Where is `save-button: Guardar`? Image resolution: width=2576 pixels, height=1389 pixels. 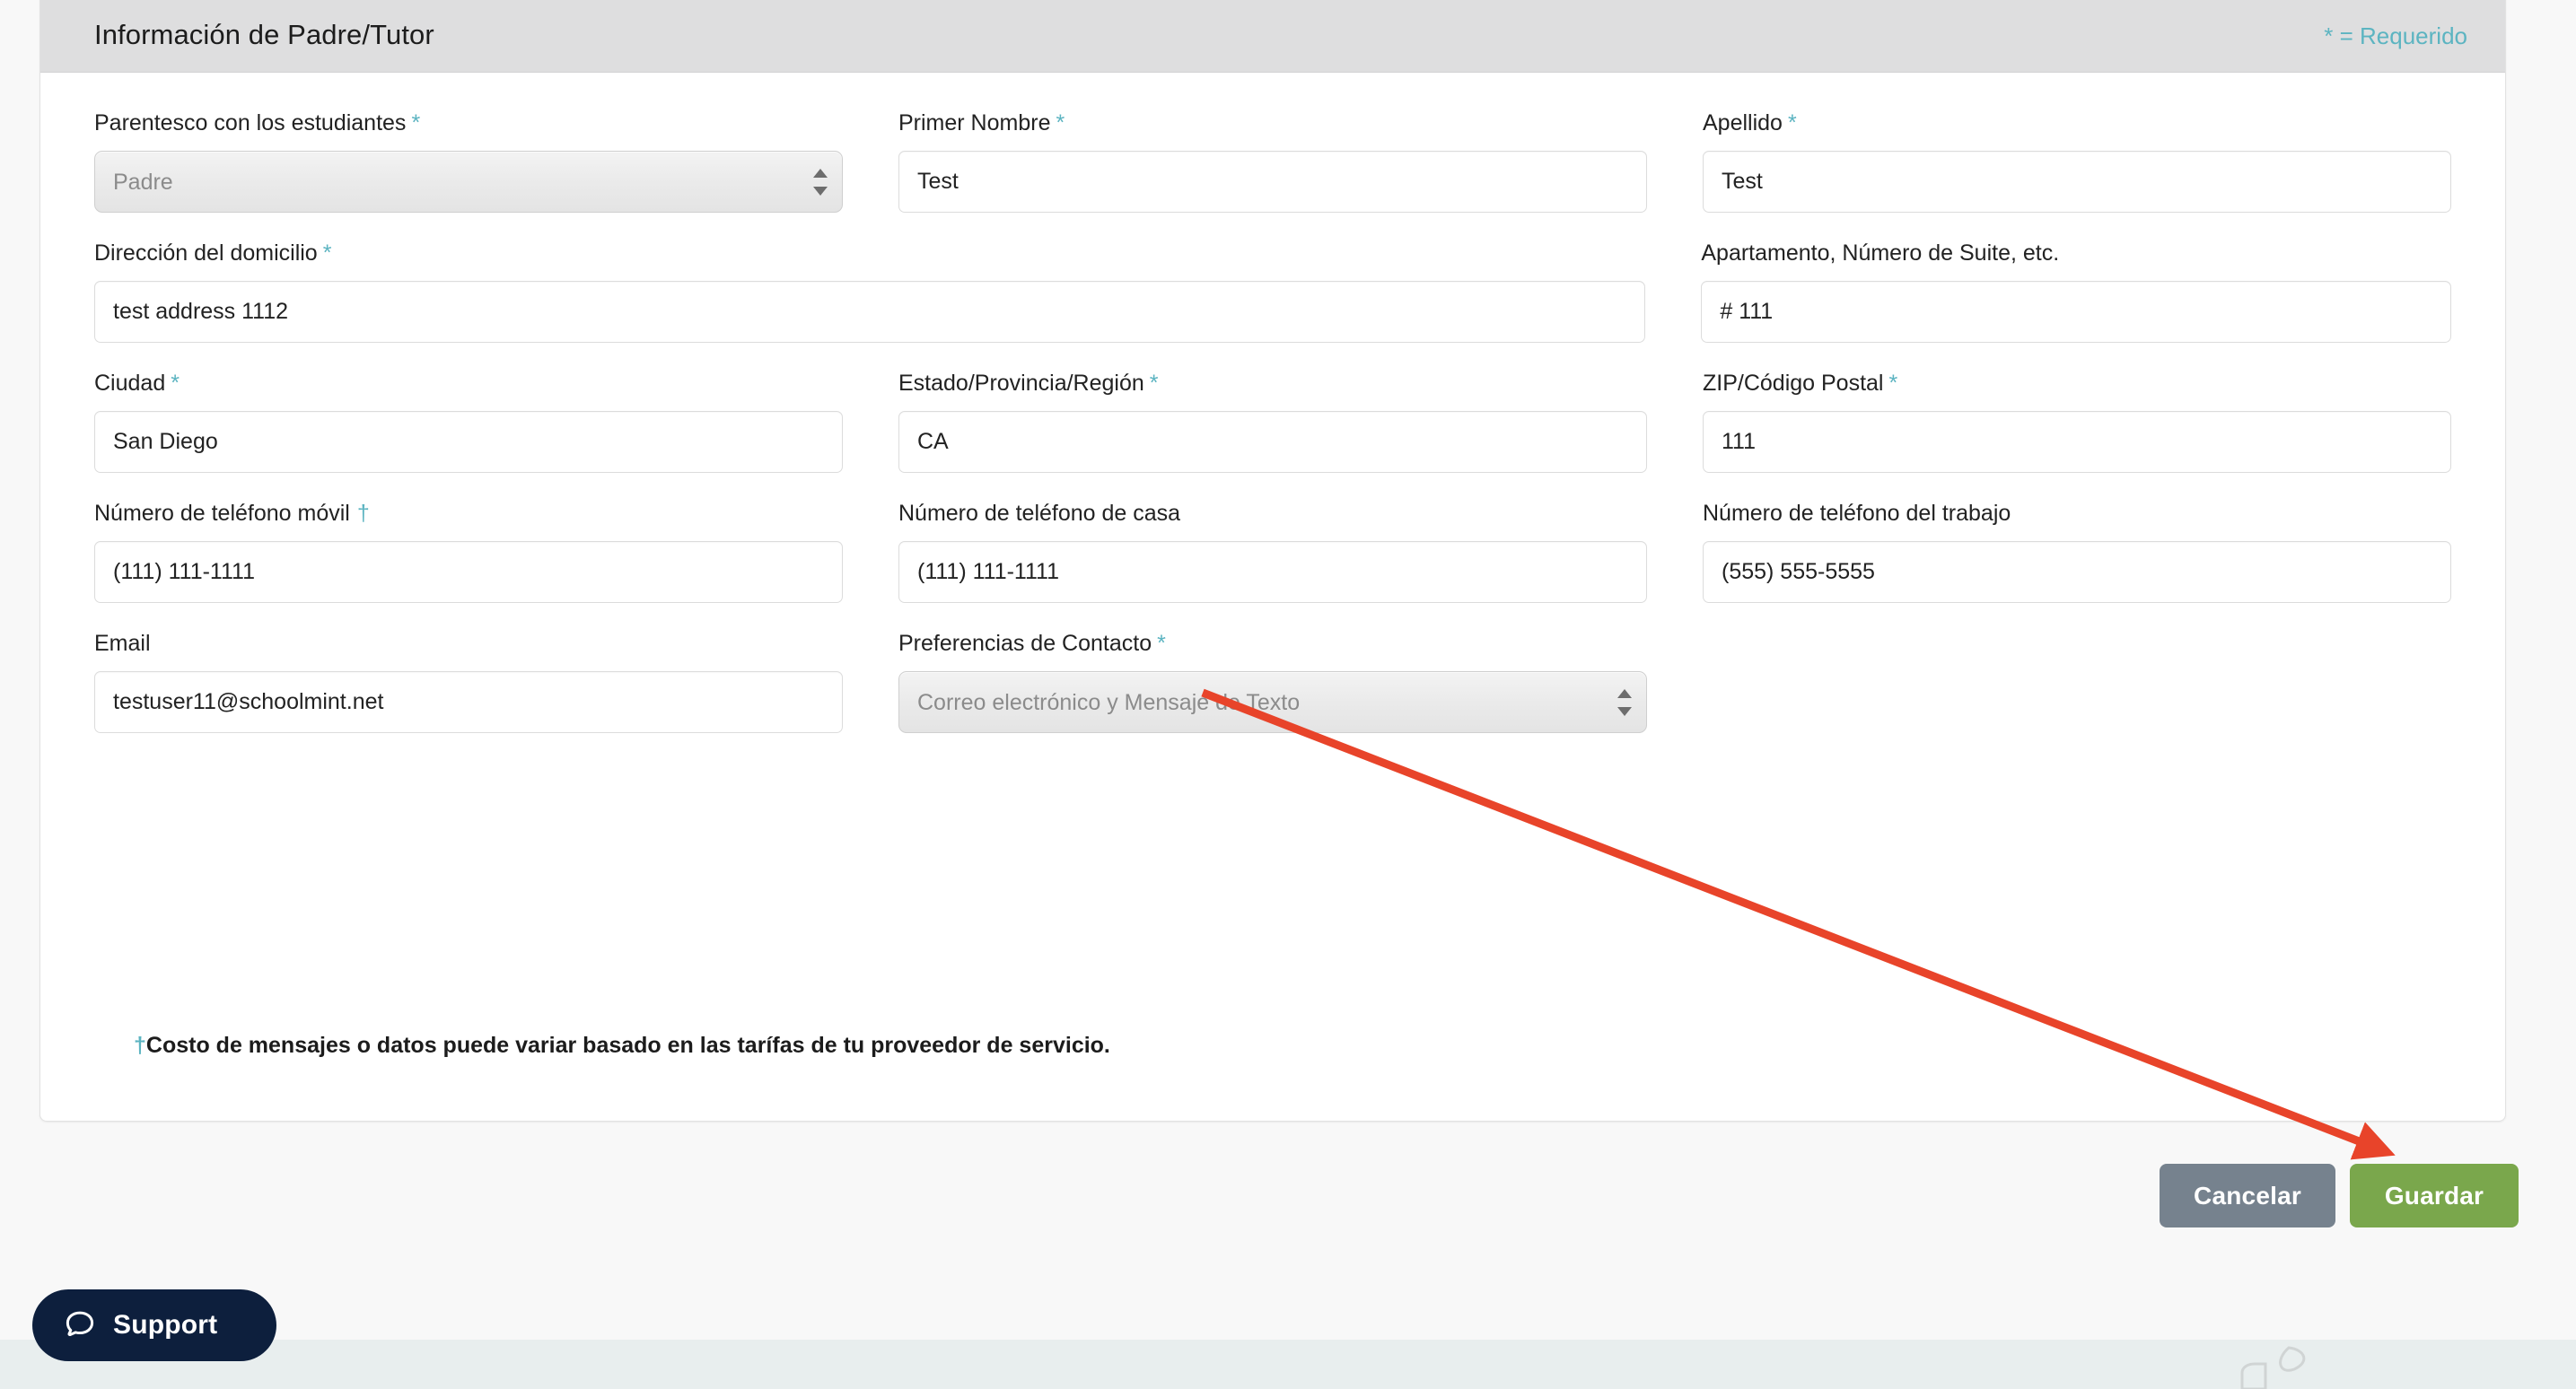 save-button: Guardar is located at coordinates (2434, 1195).